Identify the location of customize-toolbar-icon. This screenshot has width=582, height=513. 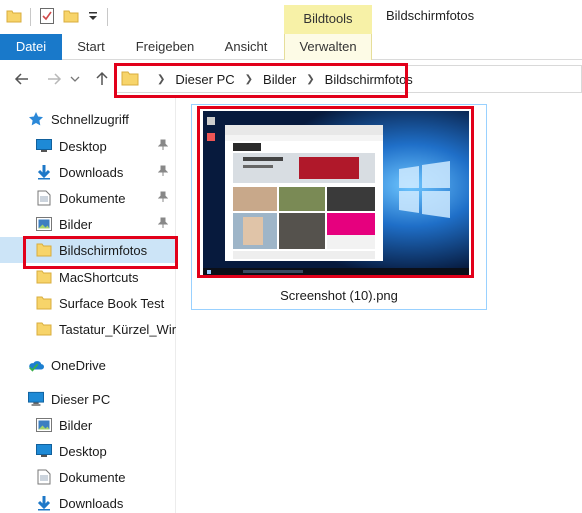
(93, 17).